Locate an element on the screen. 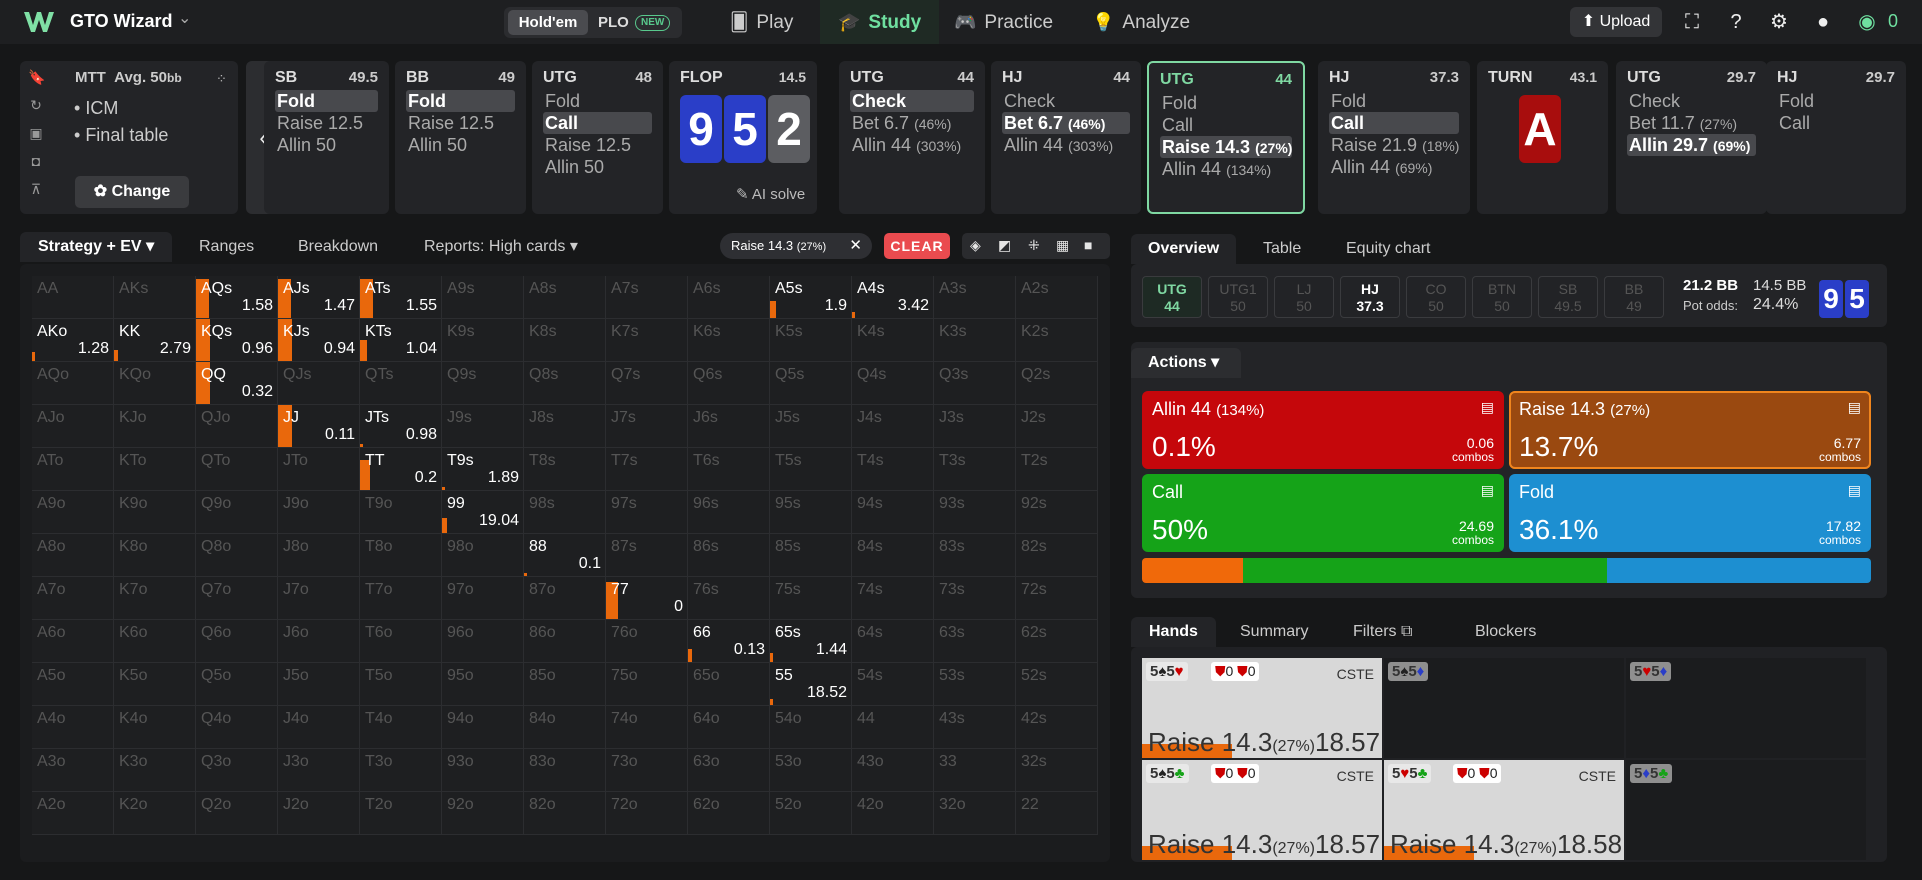 This screenshot has width=1922, height=880. hand-cell-J7s: J7s is located at coordinates (647, 426).